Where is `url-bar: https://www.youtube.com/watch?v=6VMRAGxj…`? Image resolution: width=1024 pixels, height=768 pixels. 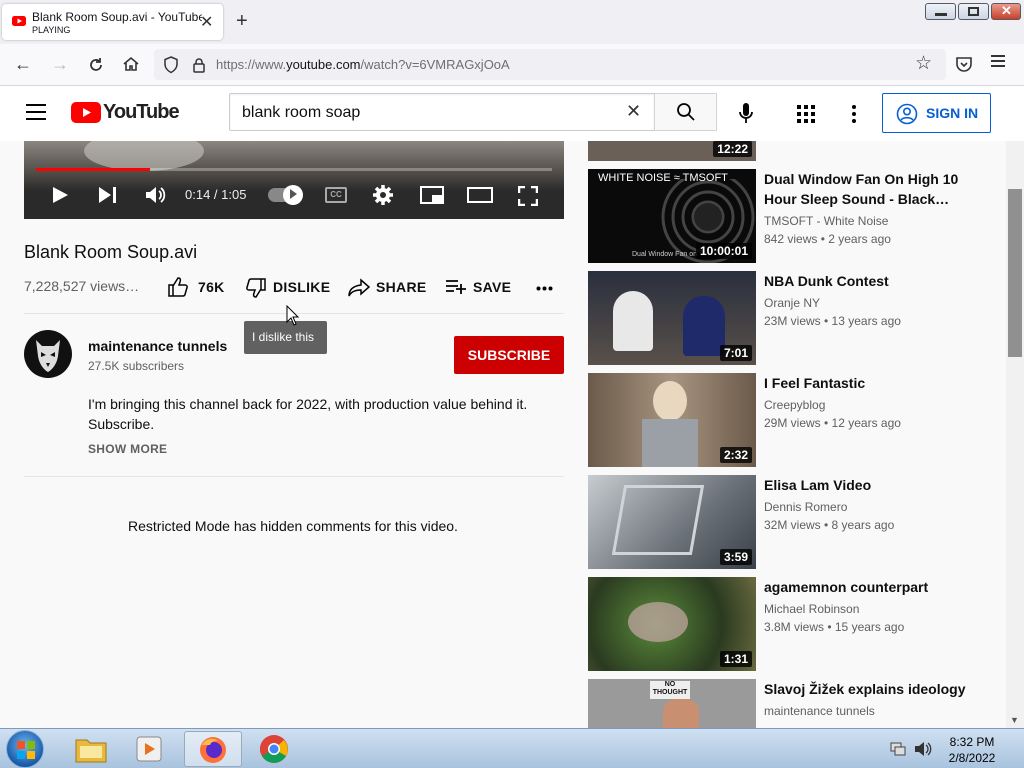 url-bar: https://www.youtube.com/watch?v=6VMRAGxj… is located at coordinates (550, 64).